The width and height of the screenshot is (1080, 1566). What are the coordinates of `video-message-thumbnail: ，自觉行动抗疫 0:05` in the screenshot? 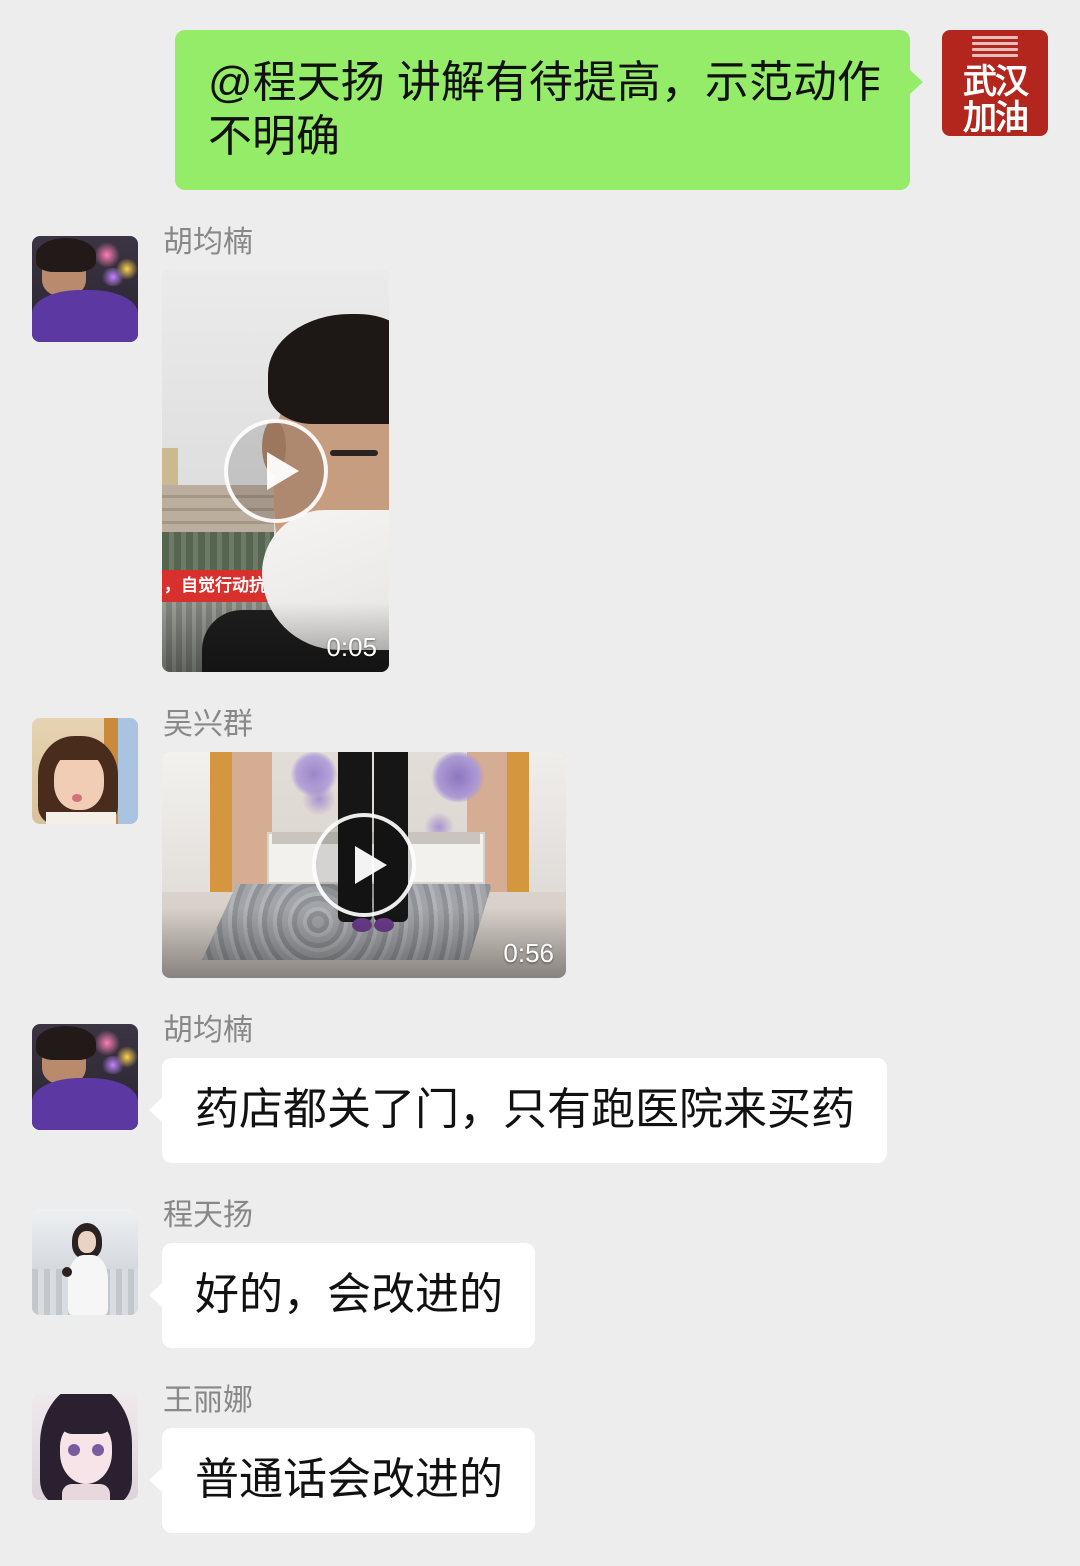 It's located at (275, 471).